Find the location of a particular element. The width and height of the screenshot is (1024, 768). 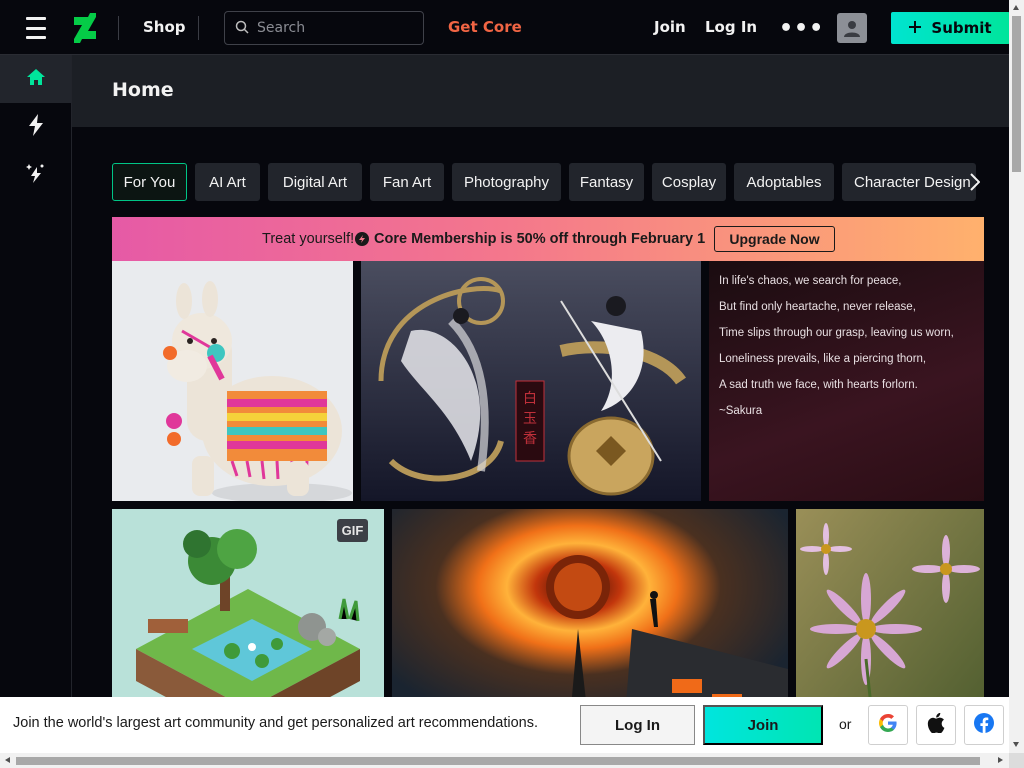

tab-adoptables: Adoptables is located at coordinates (784, 182).